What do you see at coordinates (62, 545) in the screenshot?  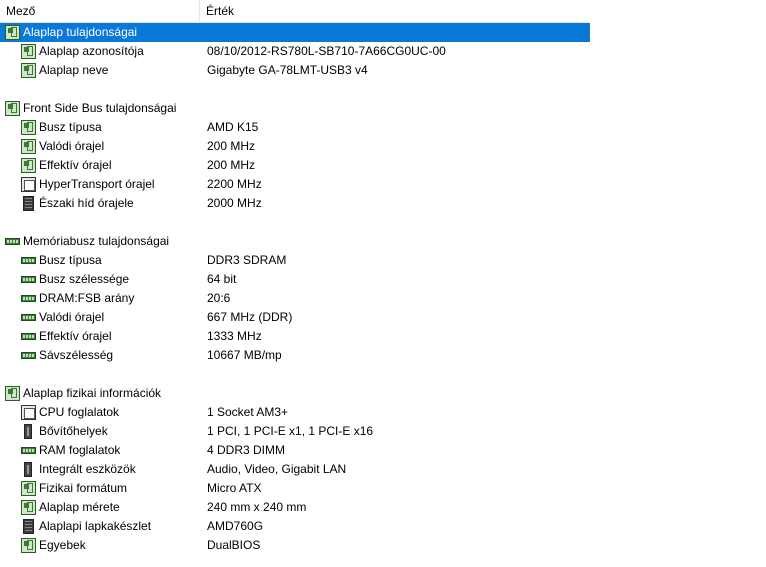 I see `property-name: Egyebek` at bounding box center [62, 545].